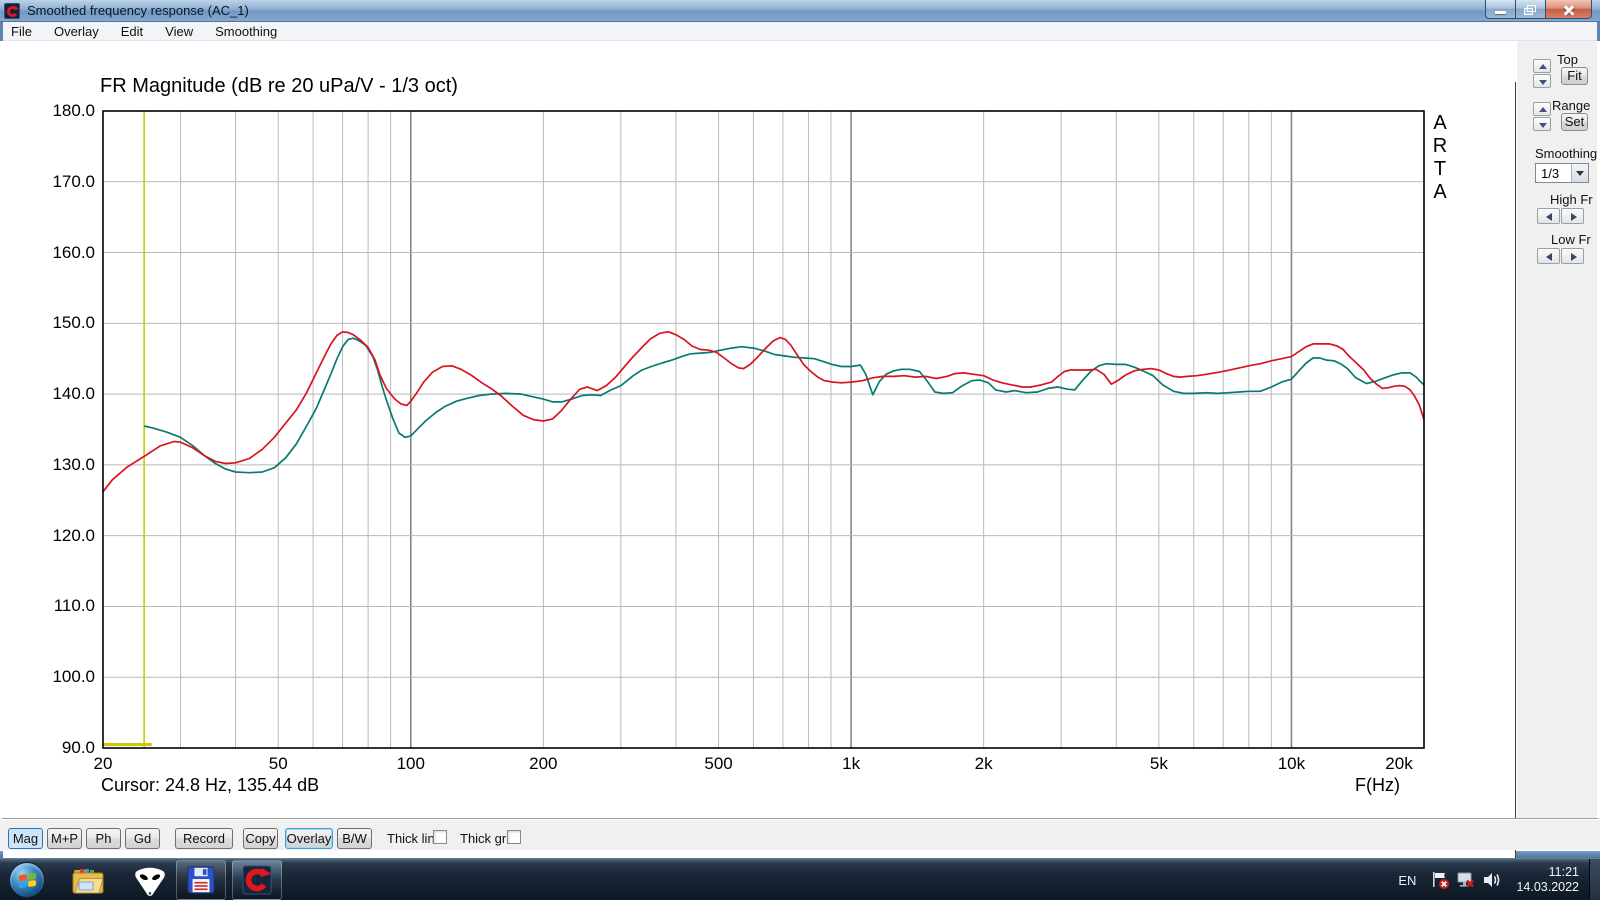 Image resolution: width=1600 pixels, height=900 pixels. I want to click on x-tick-label: 2k, so click(983, 763).